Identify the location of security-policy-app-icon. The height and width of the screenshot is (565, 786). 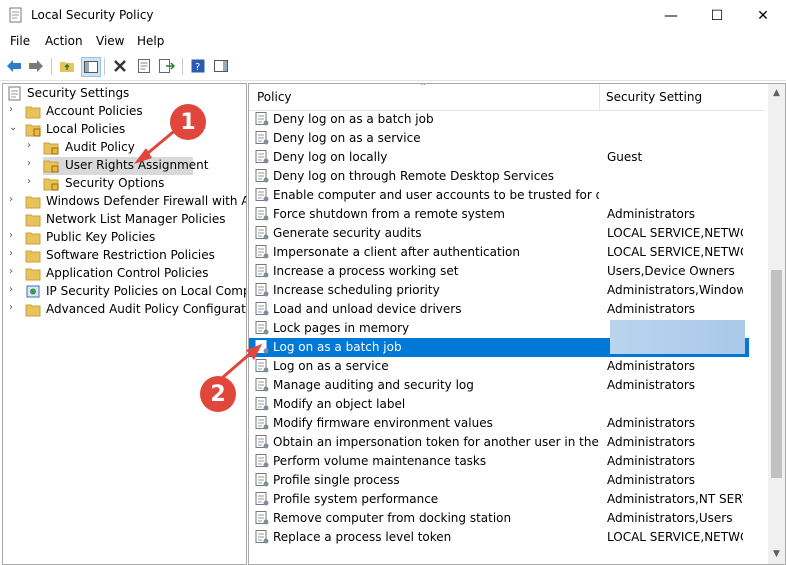
(15, 15).